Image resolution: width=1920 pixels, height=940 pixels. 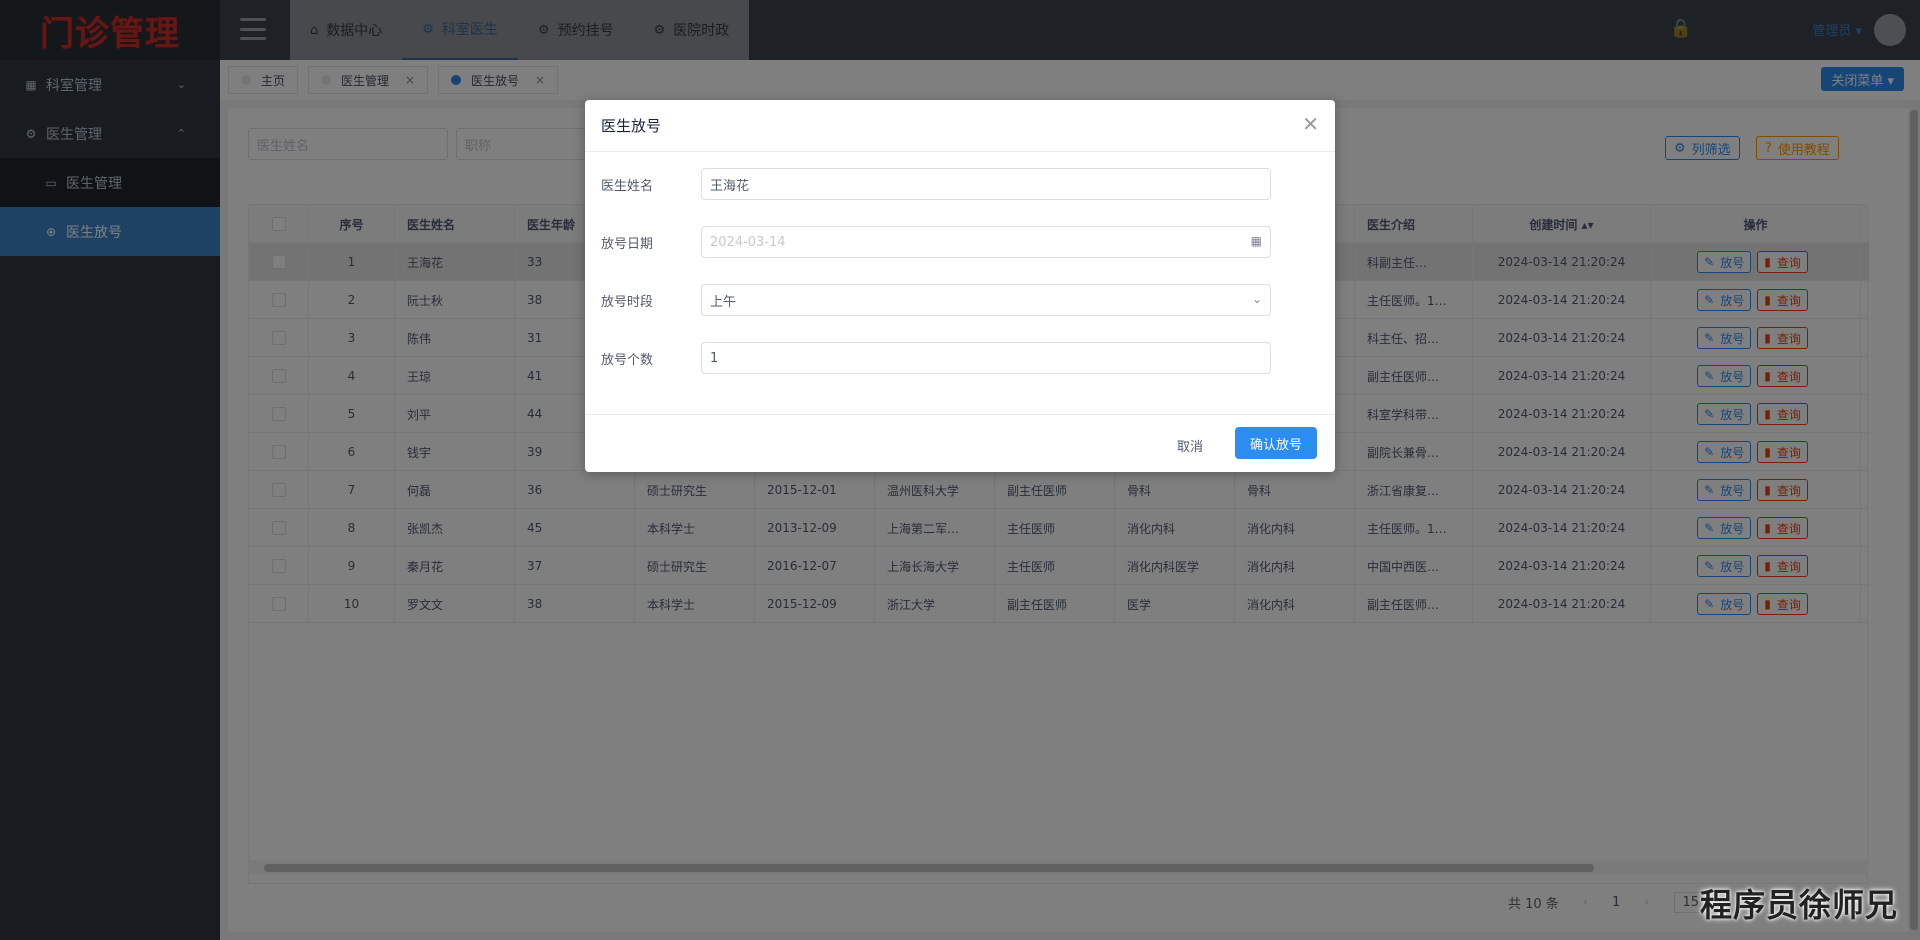 What do you see at coordinates (960, 126) in the screenshot?
I see `dialog-title: 医生放号` at bounding box center [960, 126].